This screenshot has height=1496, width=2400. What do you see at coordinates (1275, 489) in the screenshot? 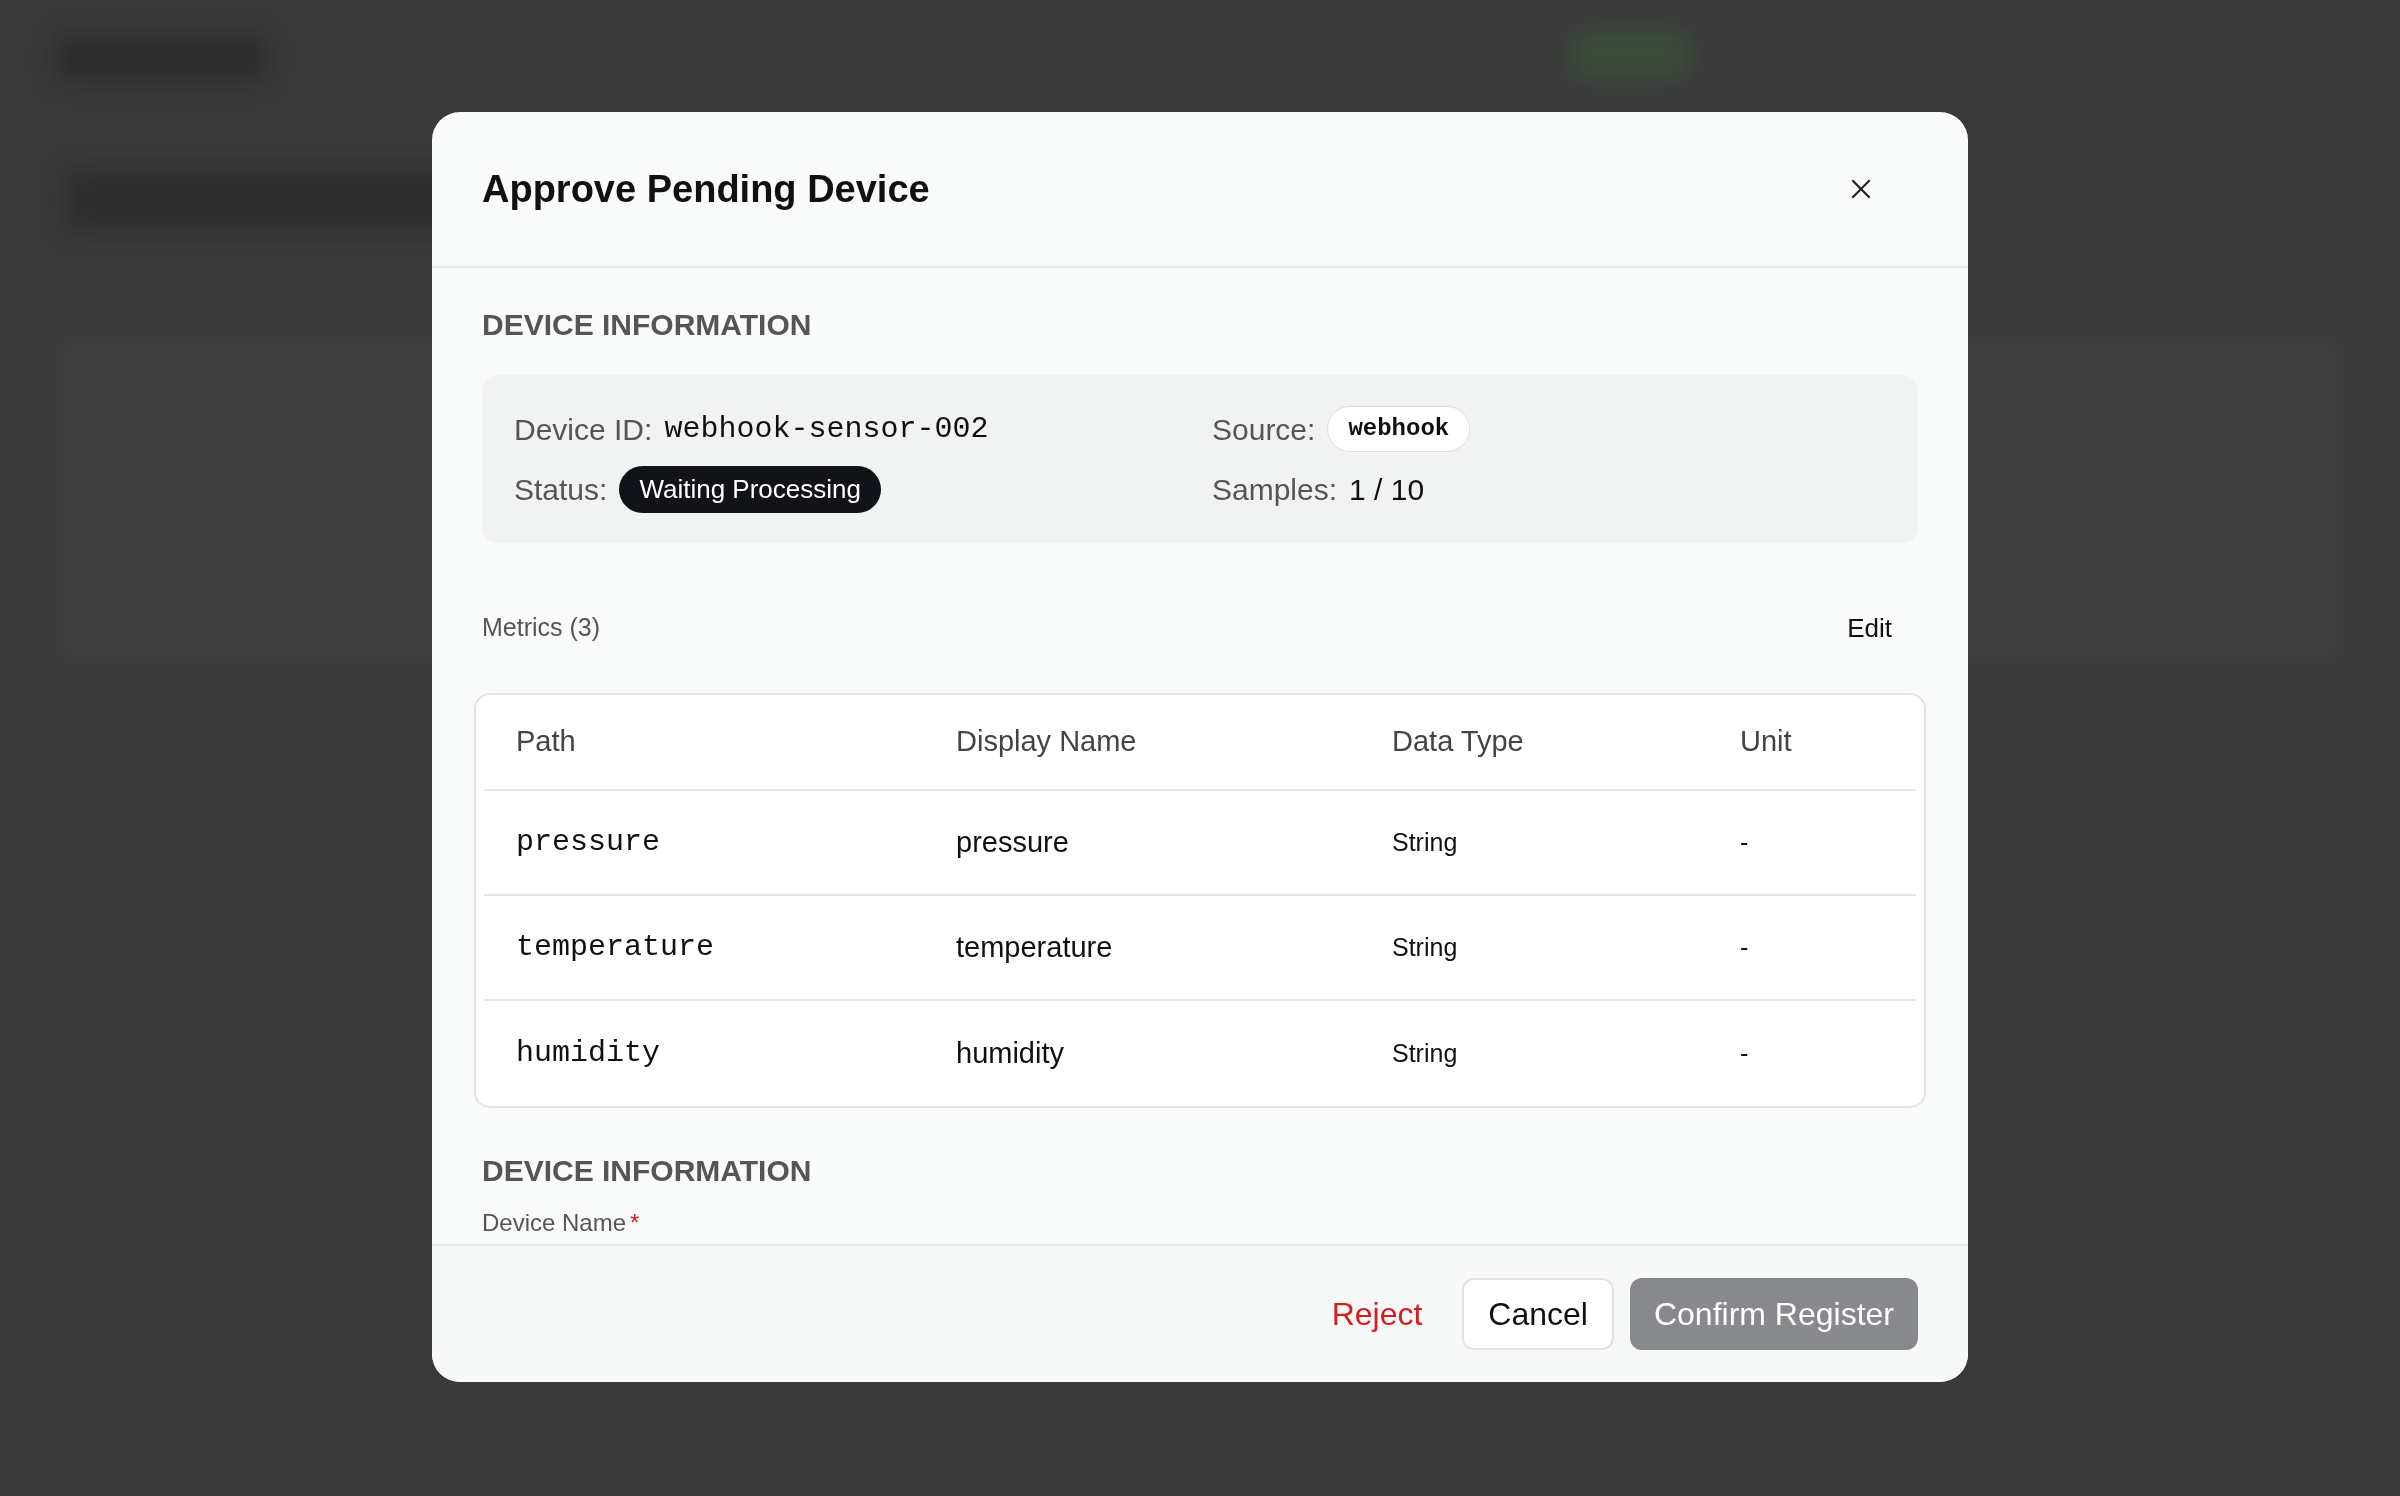
I see `field-label: Samples:` at bounding box center [1275, 489].